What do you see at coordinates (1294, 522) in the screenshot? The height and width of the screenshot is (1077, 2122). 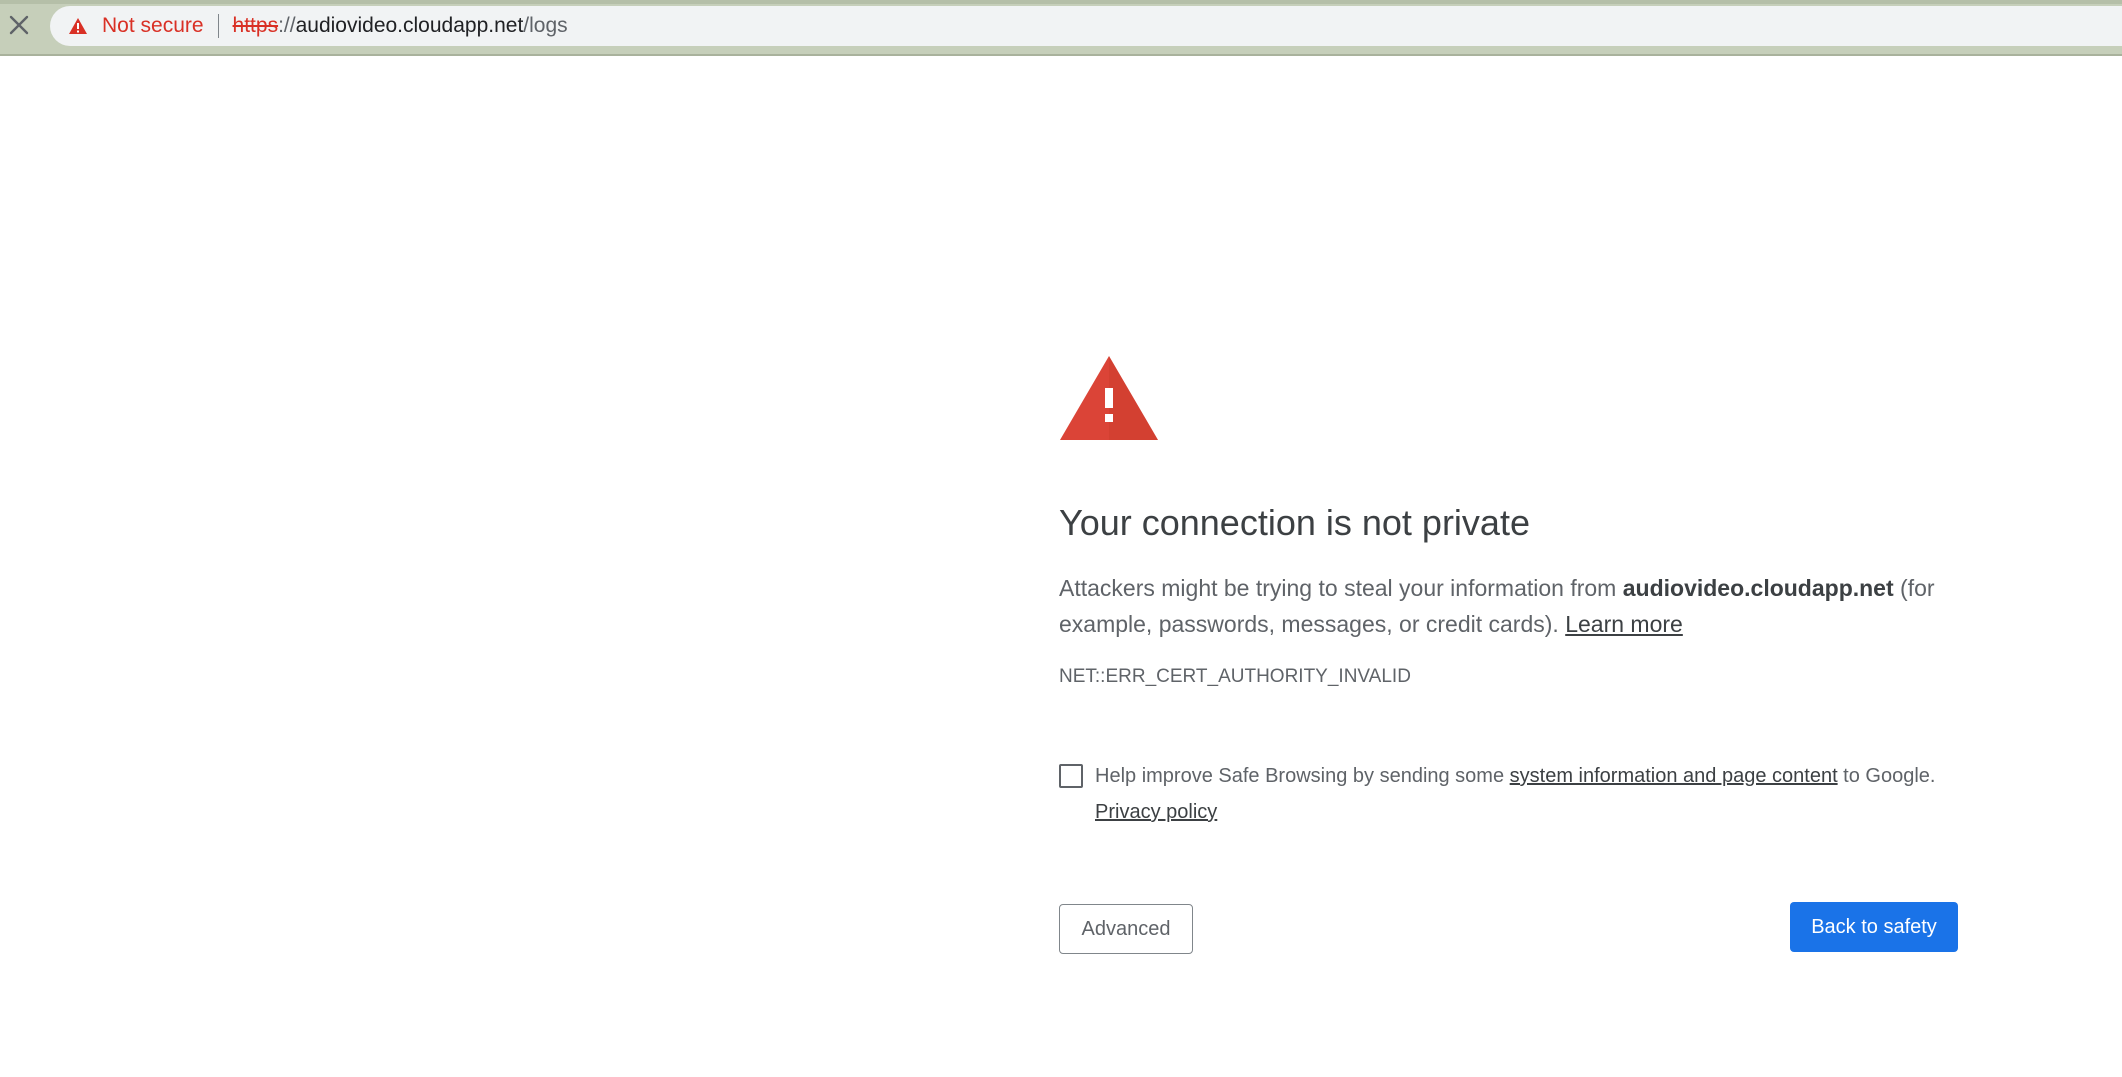 I see `page-title: Your connection is not private` at bounding box center [1294, 522].